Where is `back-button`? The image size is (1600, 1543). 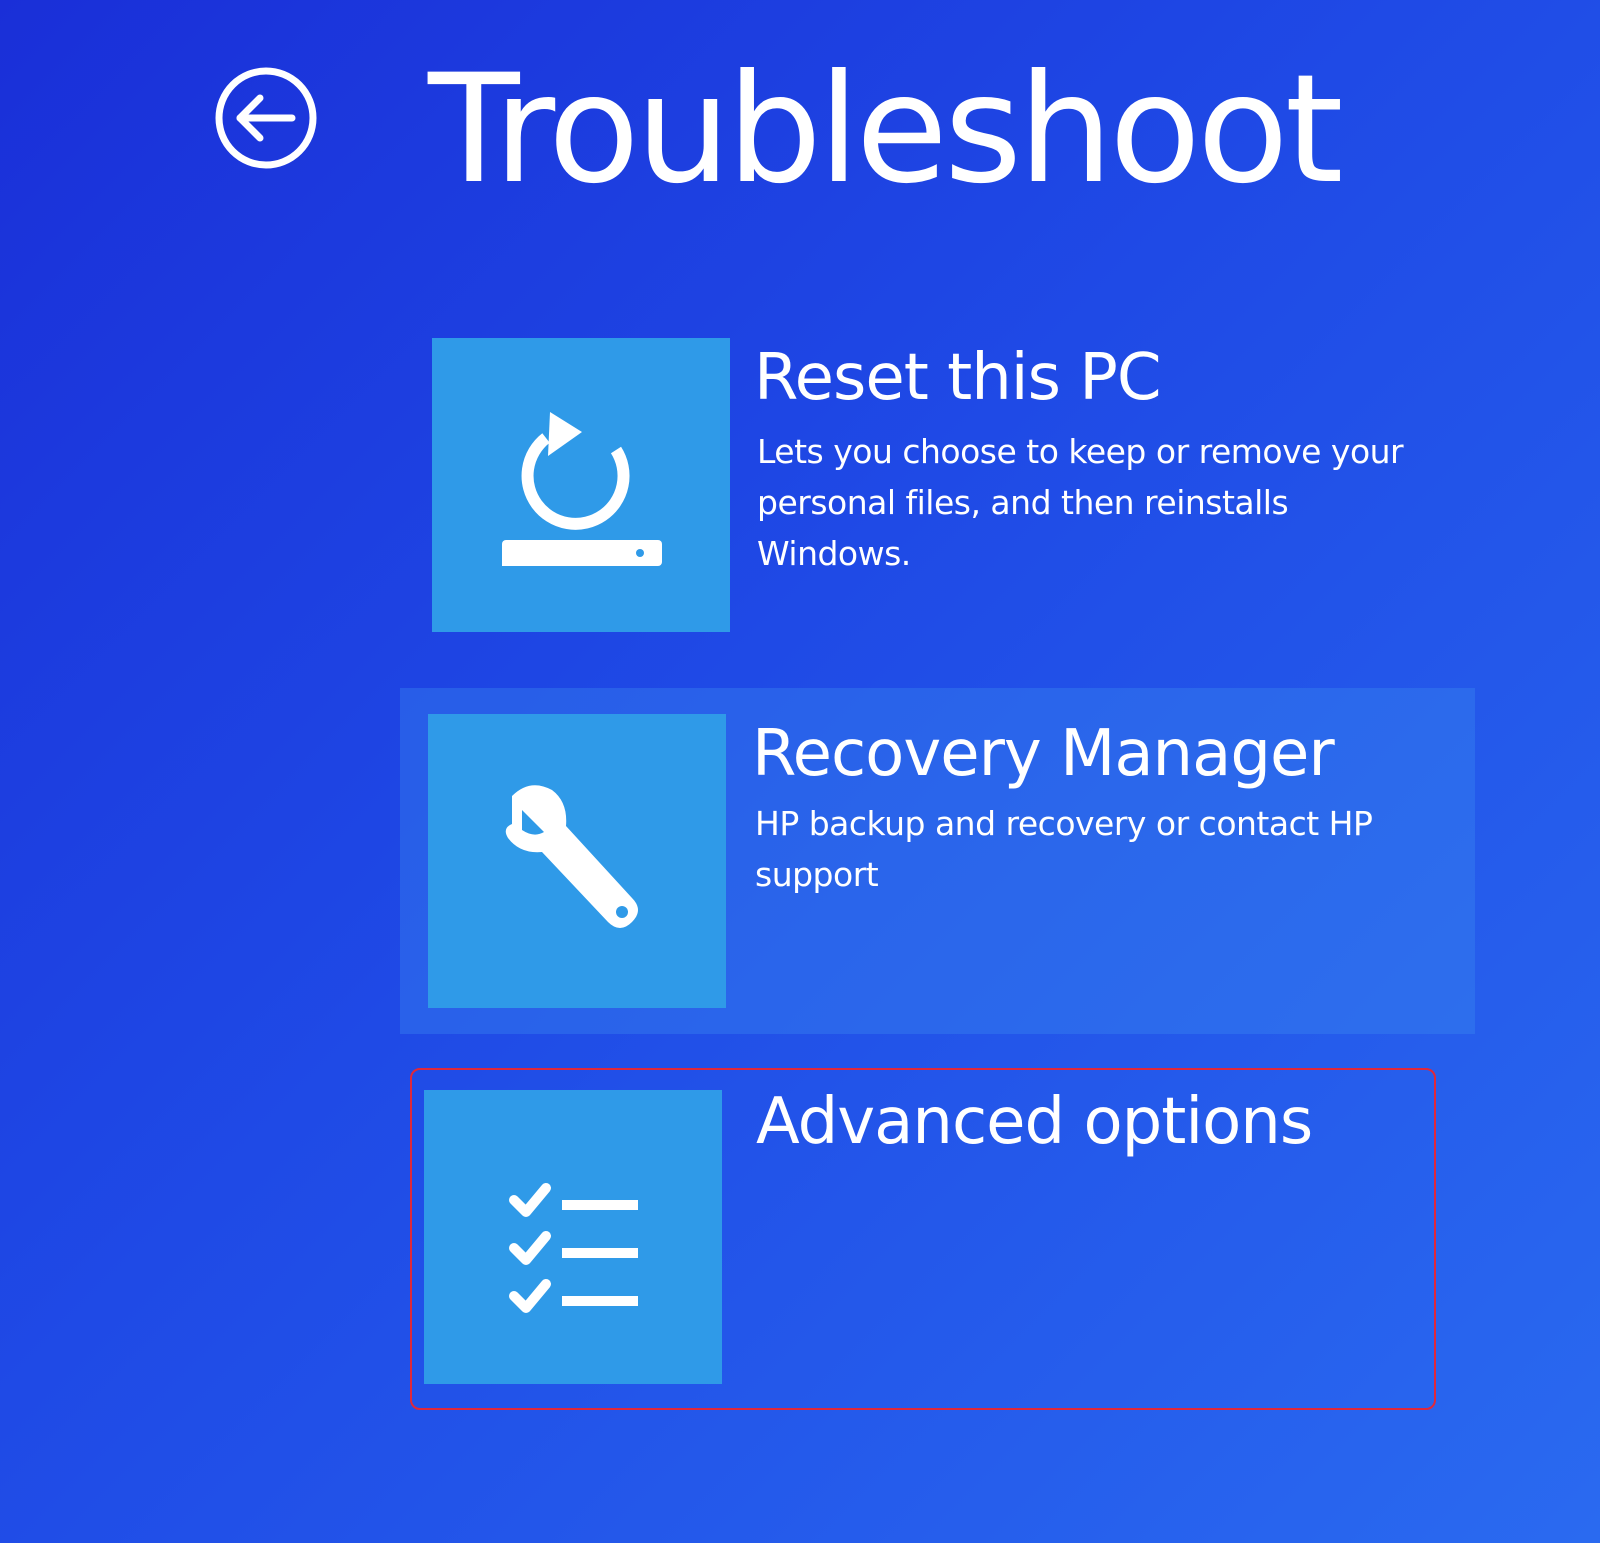
back-button is located at coordinates (266, 118).